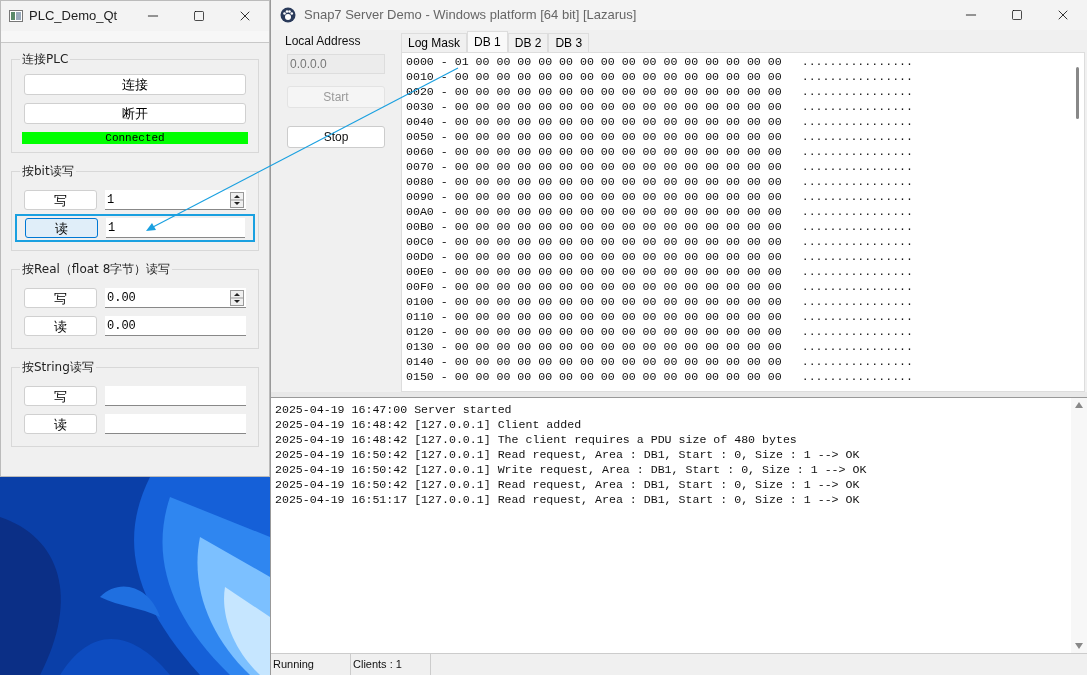  I want to click on log-line: 2025-04-19 16:47:00 Server started, so click(394, 409).